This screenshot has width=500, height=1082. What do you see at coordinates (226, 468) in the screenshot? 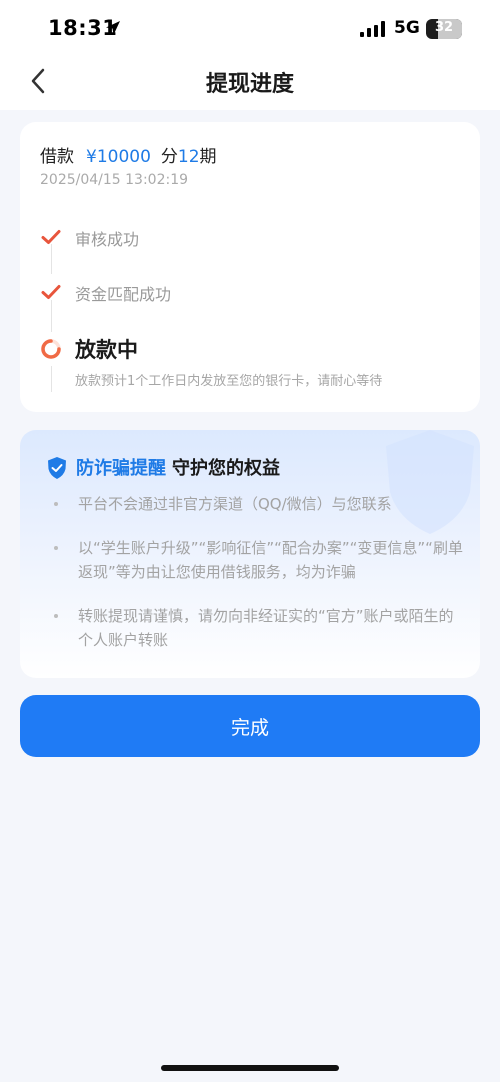
I see `notice-title-rest: 守护您的权益` at bounding box center [226, 468].